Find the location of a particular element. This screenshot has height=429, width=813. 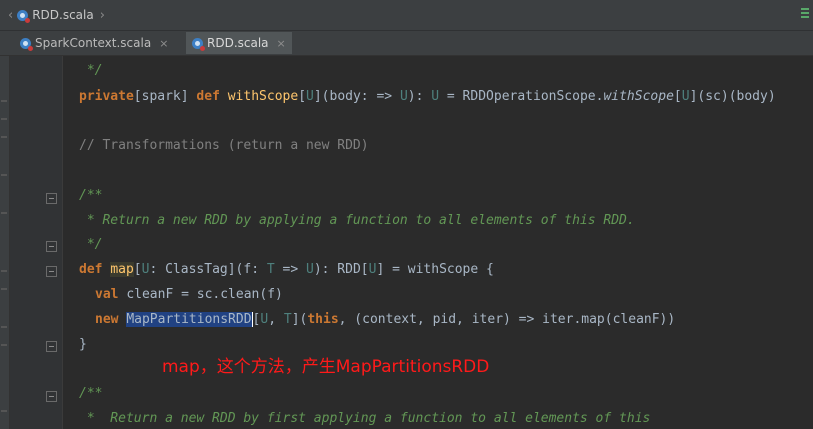

code-line: // Transformations (return a new RDD) is located at coordinates (224, 145).